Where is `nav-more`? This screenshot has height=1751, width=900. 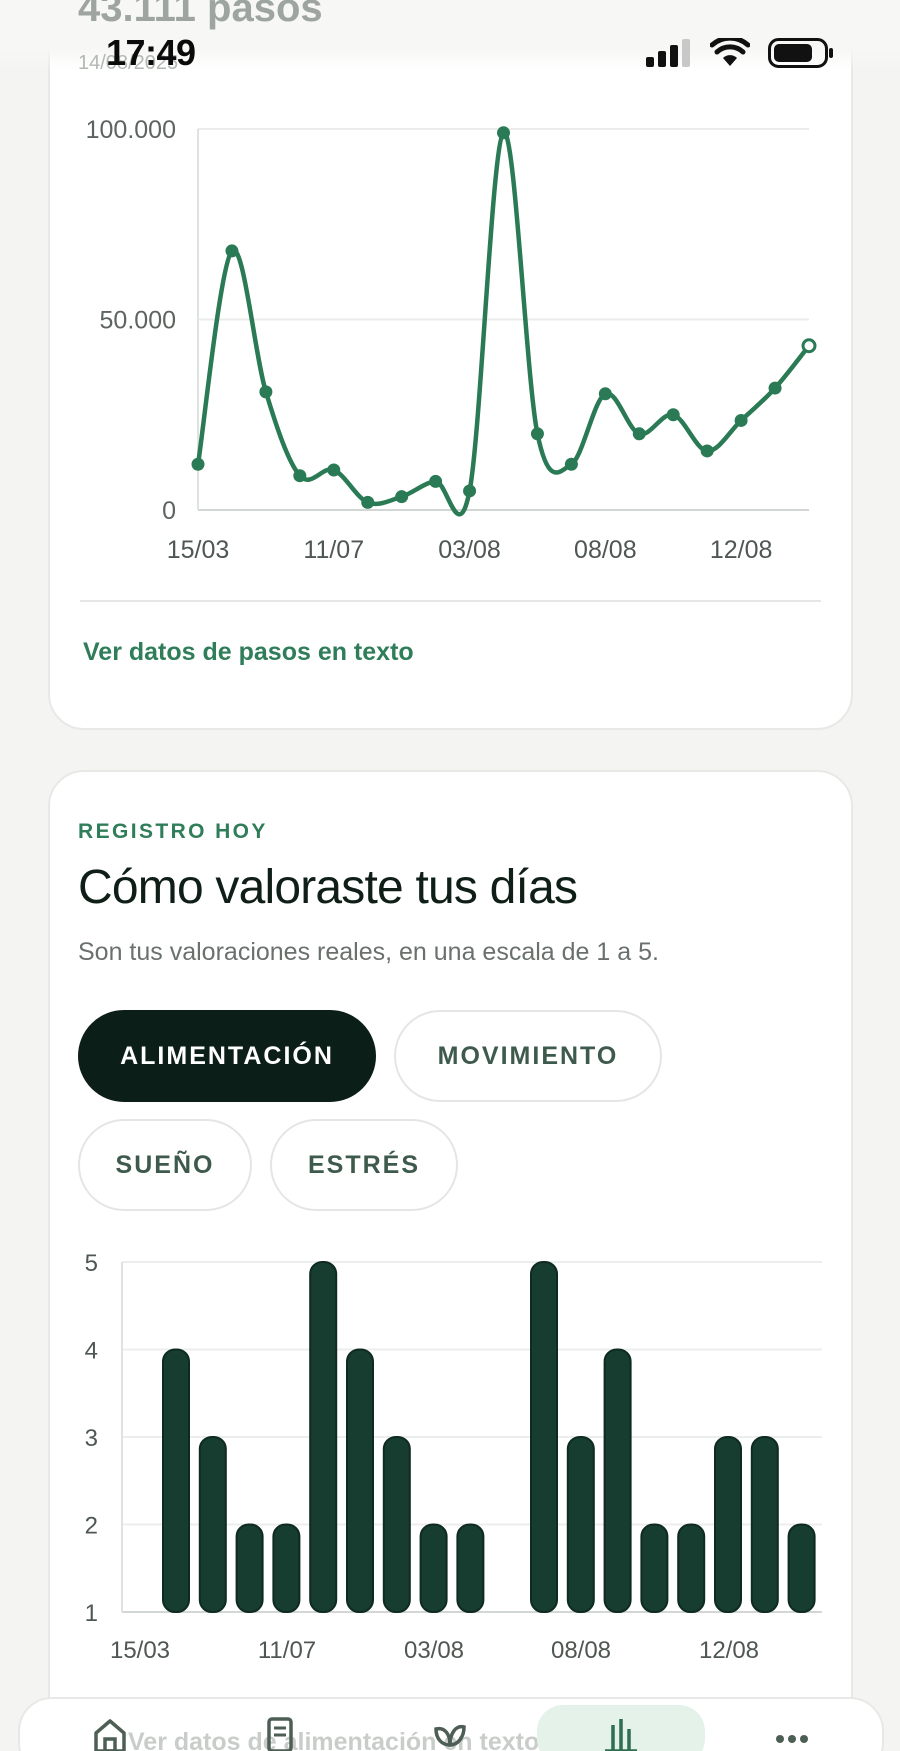 nav-more is located at coordinates (792, 1733).